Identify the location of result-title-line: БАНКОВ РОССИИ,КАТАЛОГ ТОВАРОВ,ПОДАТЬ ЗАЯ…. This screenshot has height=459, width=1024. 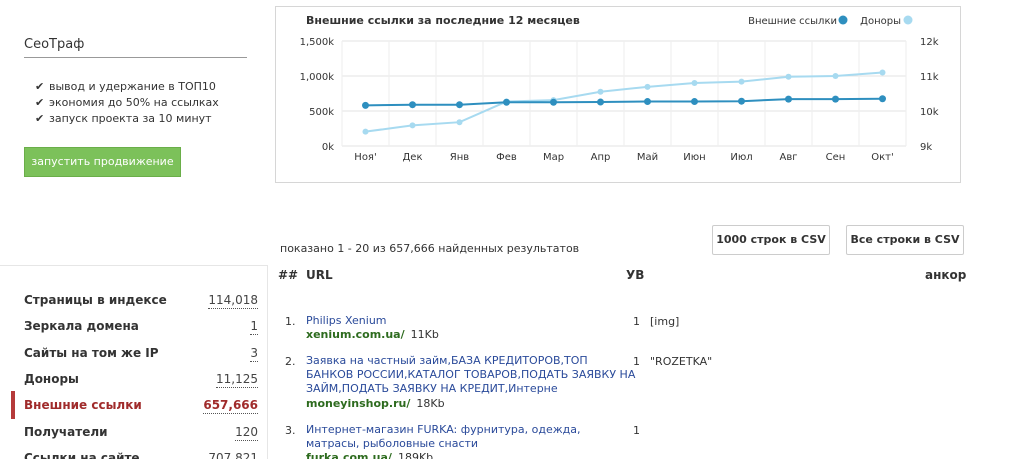
(470, 375).